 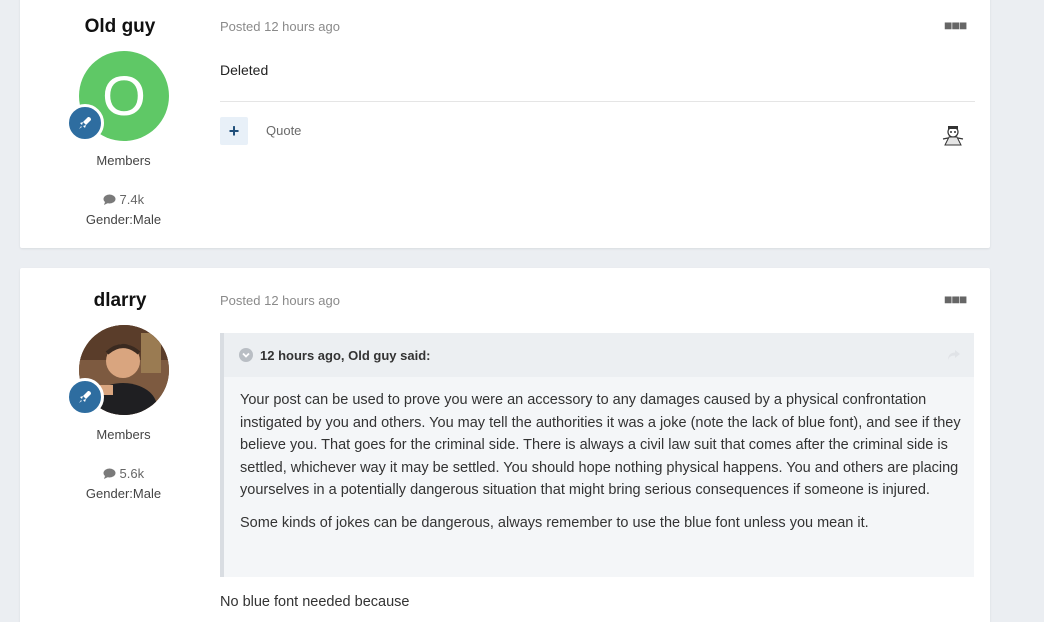 What do you see at coordinates (132, 199) in the screenshot?
I see `post-count-value: 7.4k` at bounding box center [132, 199].